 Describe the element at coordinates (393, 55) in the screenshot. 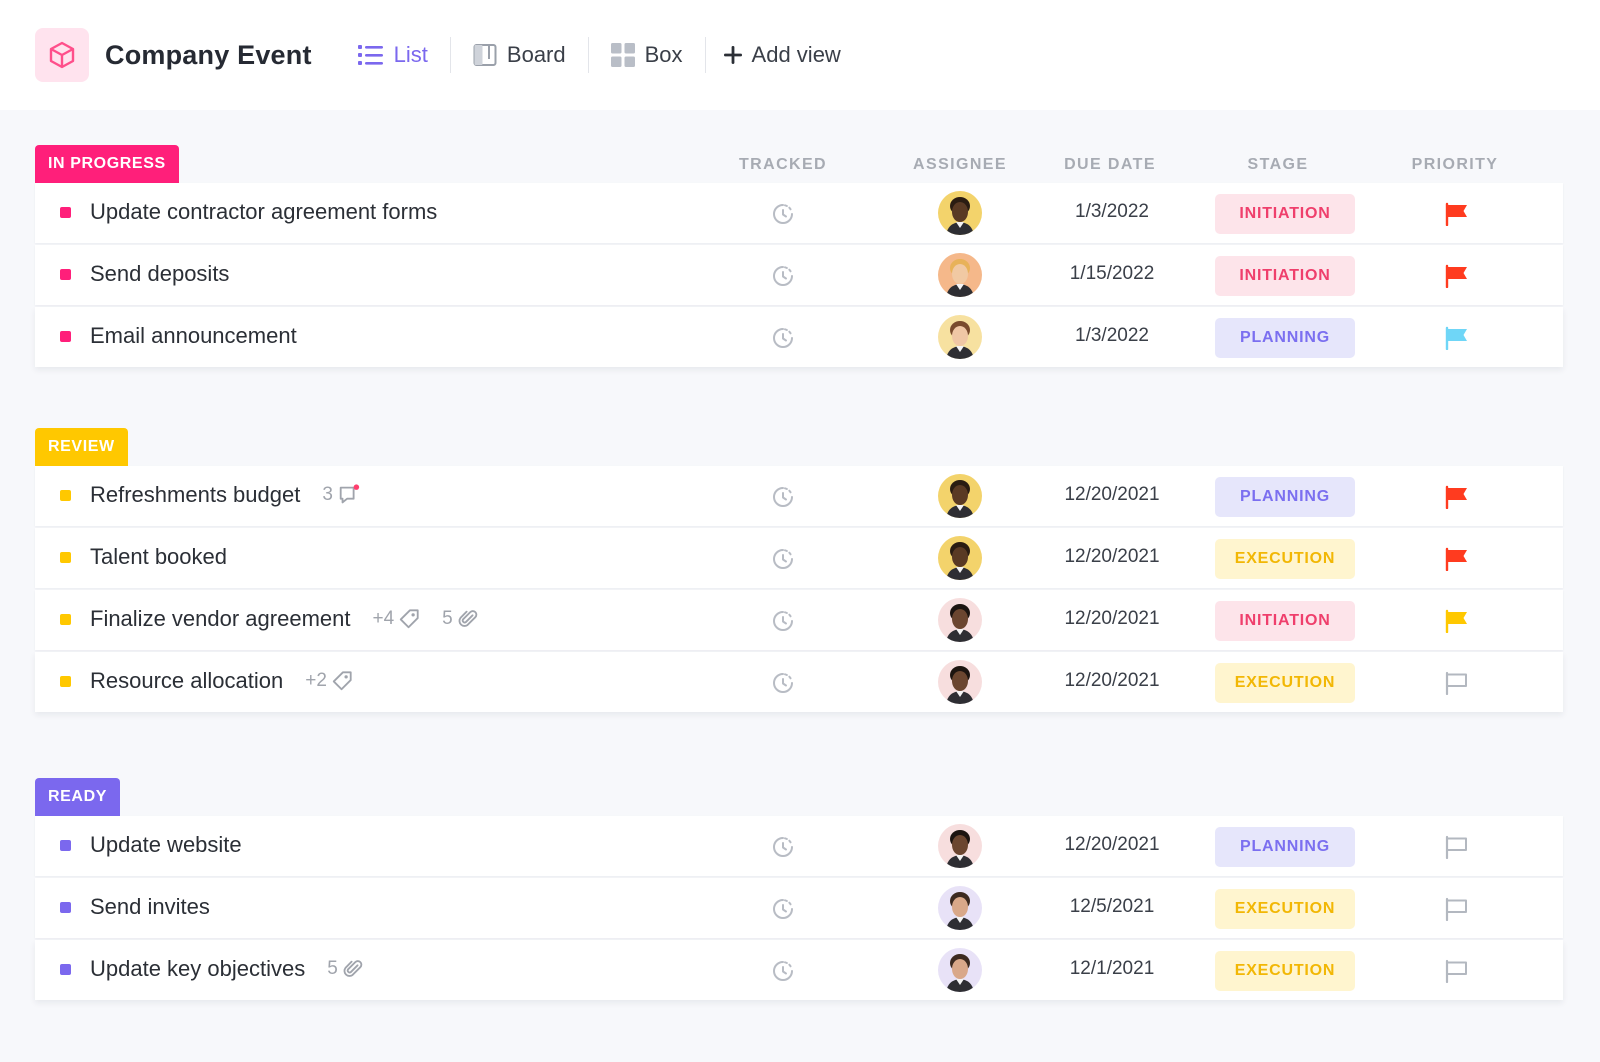

I see `tab-list: List` at that location.